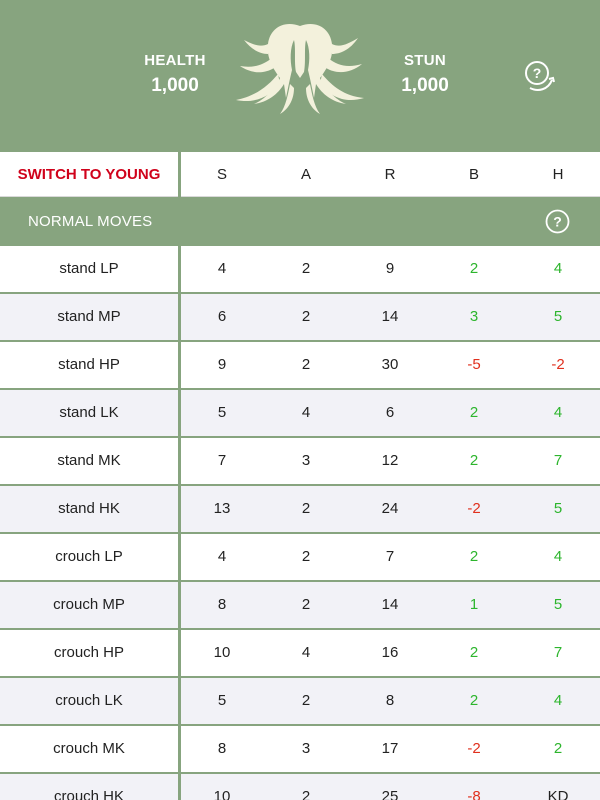 This screenshot has width=600, height=800. Describe the element at coordinates (558, 364) in the screenshot. I see `move-h-value: -2` at that location.